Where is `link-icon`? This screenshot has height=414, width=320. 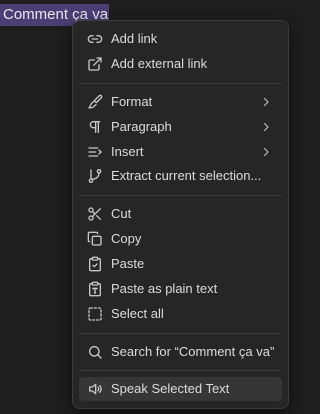
link-icon is located at coordinates (95, 39).